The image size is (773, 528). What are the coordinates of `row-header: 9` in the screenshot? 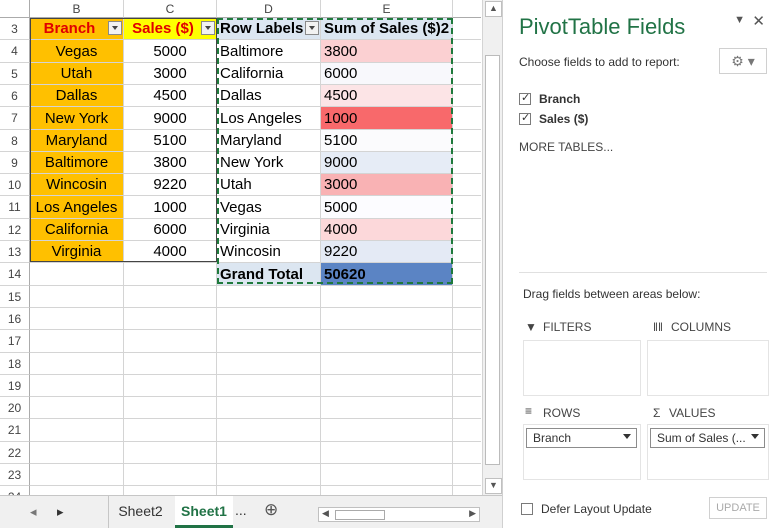 It's located at (15, 163).